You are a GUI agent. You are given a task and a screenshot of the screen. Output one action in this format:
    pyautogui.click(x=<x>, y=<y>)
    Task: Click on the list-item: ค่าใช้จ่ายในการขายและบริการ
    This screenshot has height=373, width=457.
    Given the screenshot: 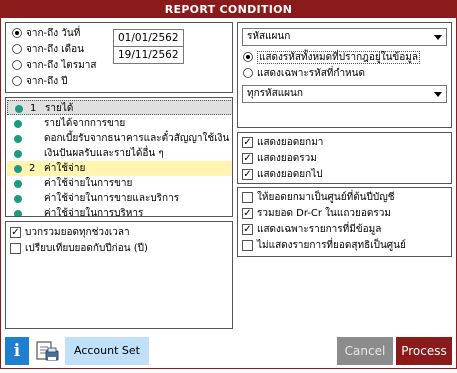 What is the action you would take?
    pyautogui.click(x=119, y=198)
    